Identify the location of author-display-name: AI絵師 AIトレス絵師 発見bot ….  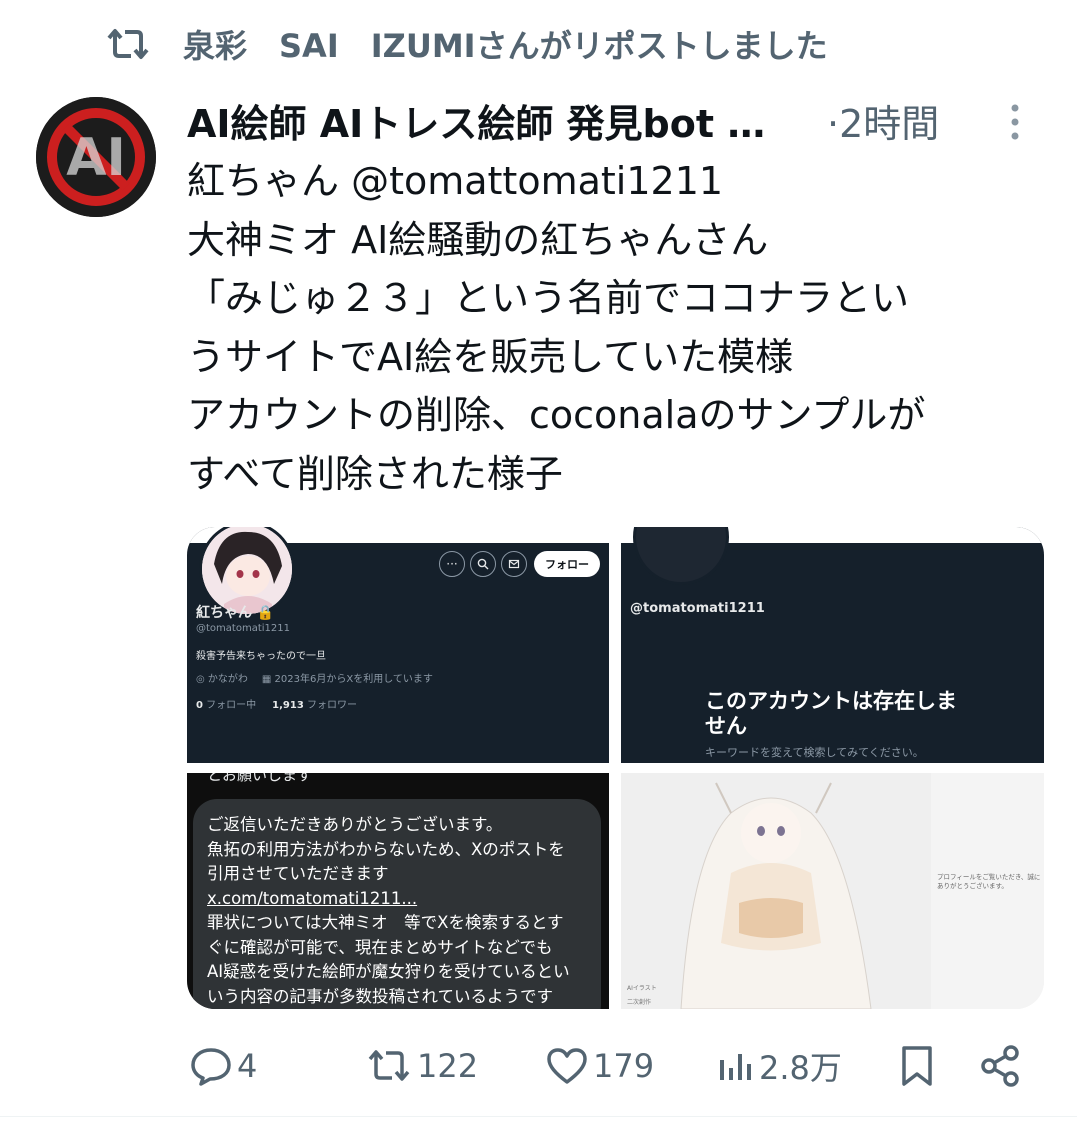
(476, 120).